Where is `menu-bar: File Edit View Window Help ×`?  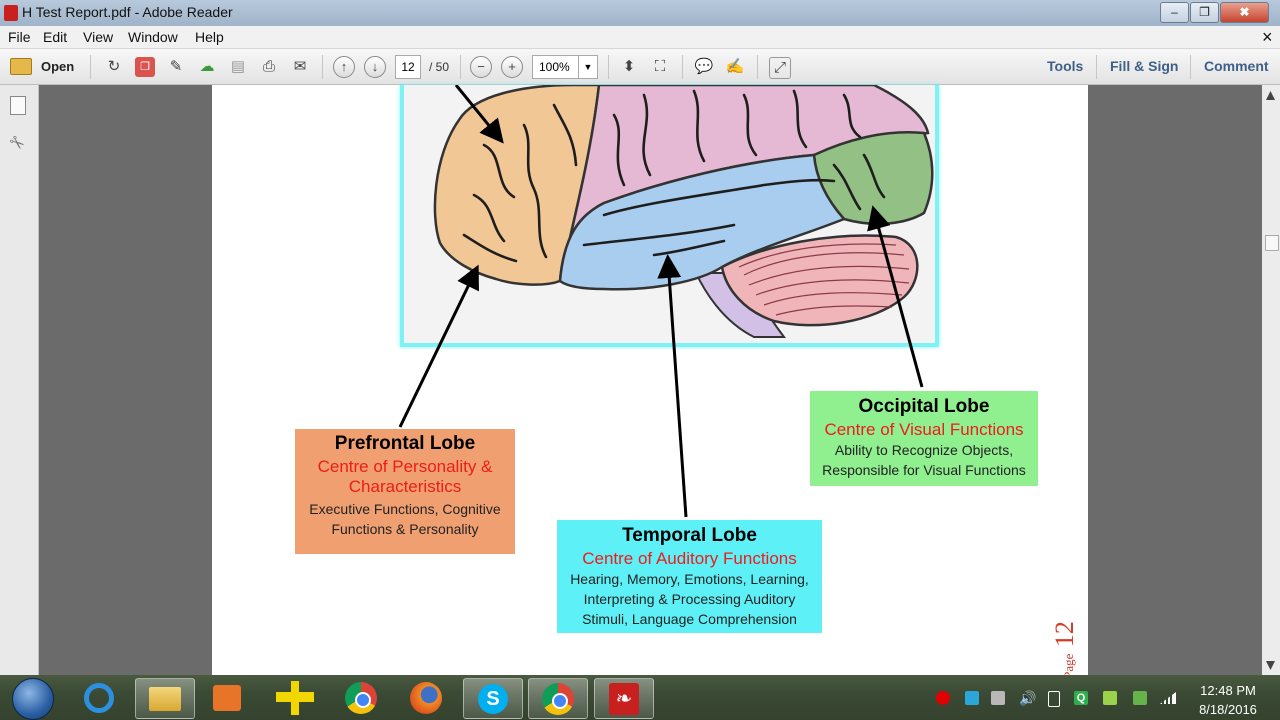 menu-bar: File Edit View Window Help × is located at coordinates (640, 37).